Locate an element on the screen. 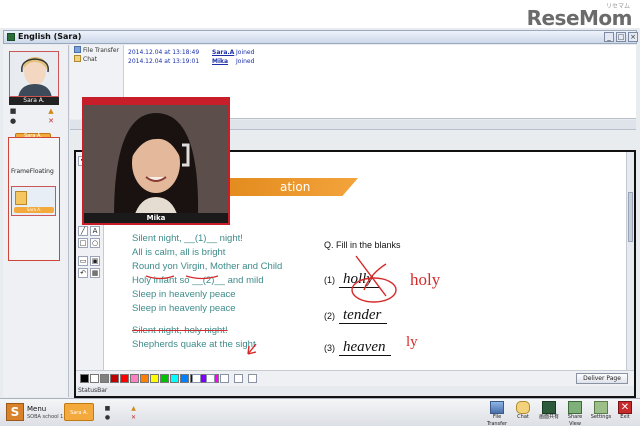 The height and width of the screenshot is (426, 640). poem-line: All is calm, all is bright is located at coordinates (179, 252).